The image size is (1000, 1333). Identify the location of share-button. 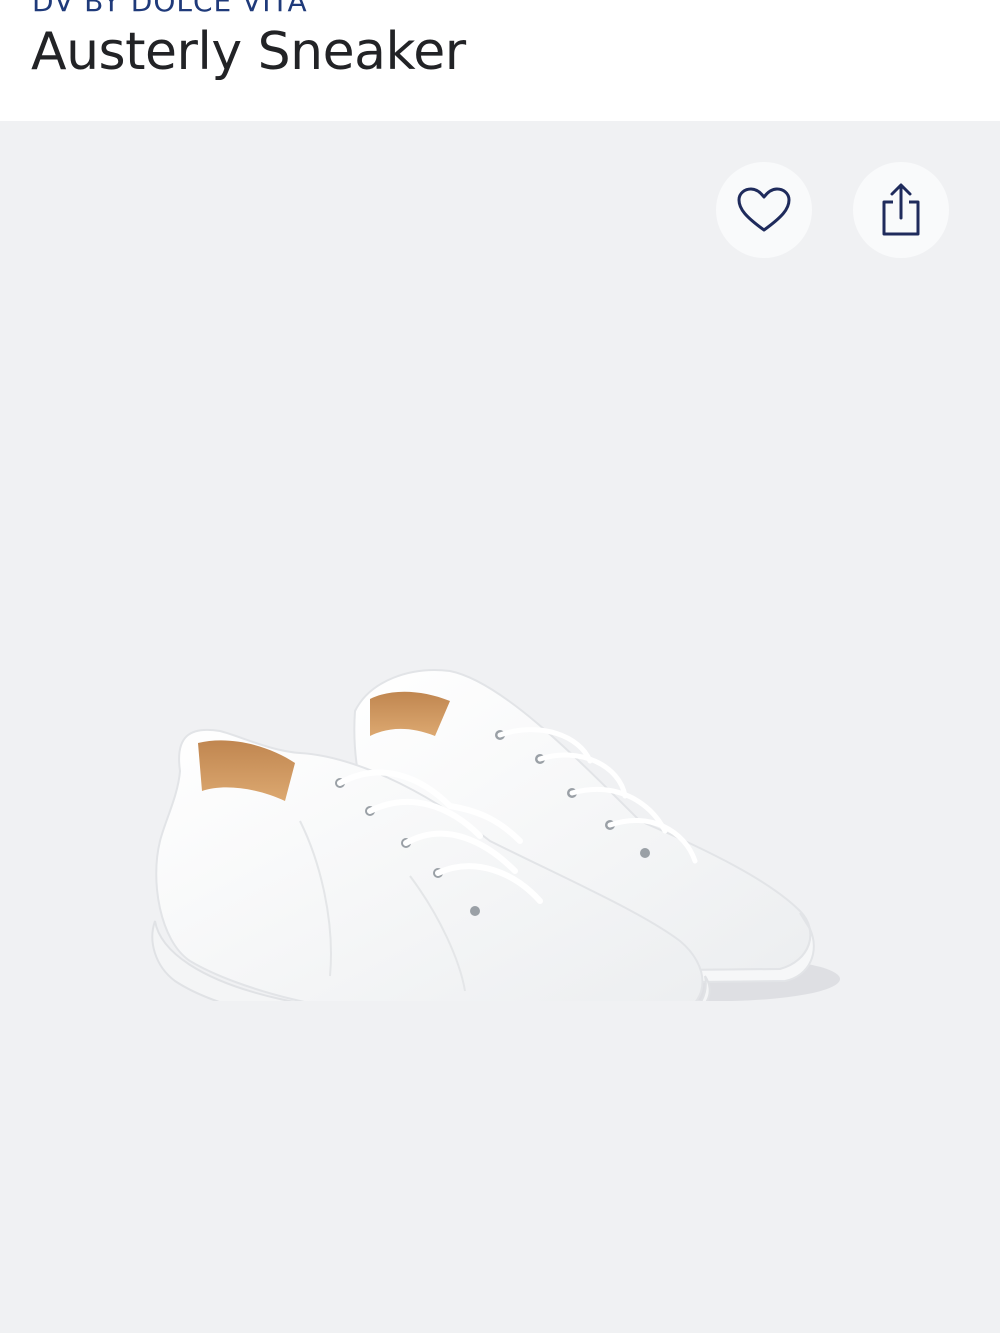
(901, 210).